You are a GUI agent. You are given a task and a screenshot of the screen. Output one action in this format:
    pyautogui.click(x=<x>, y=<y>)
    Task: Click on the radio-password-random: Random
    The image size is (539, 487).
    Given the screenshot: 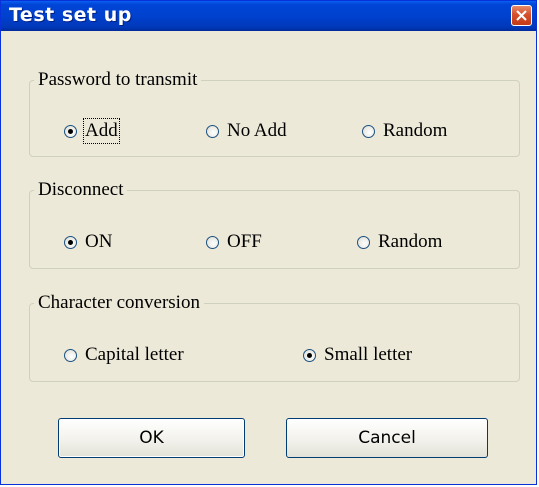 What is the action you would take?
    pyautogui.click(x=404, y=131)
    